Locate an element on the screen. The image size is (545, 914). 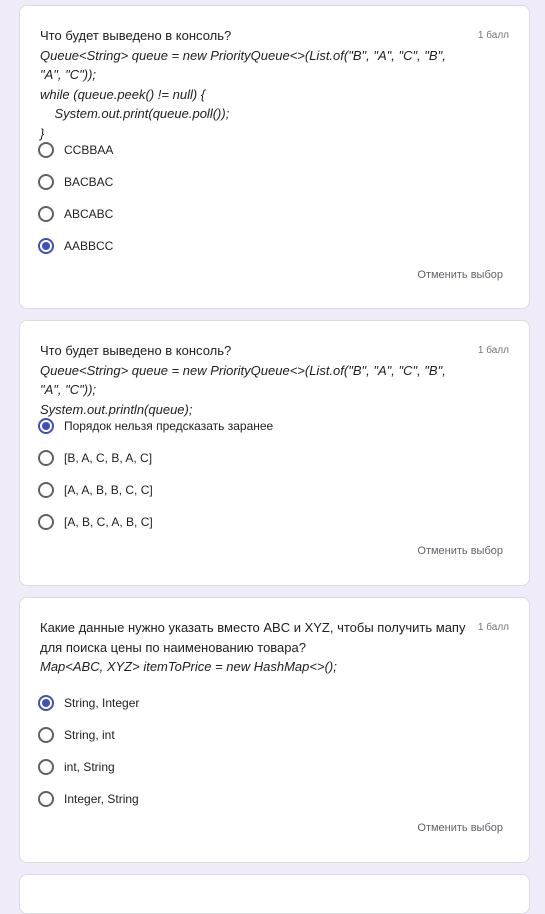
option-radio: String, int is located at coordinates (76, 735).